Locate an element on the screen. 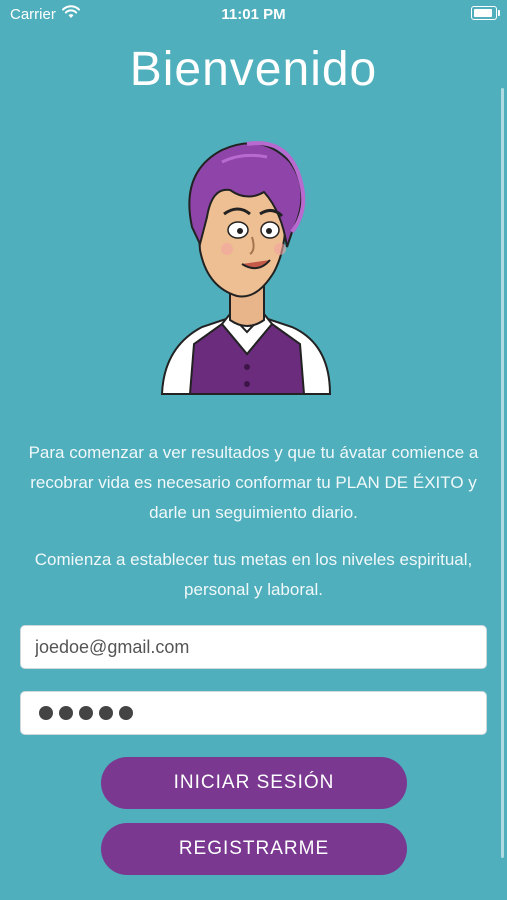  login-button: INICIAR SESIÓN is located at coordinates (254, 783).